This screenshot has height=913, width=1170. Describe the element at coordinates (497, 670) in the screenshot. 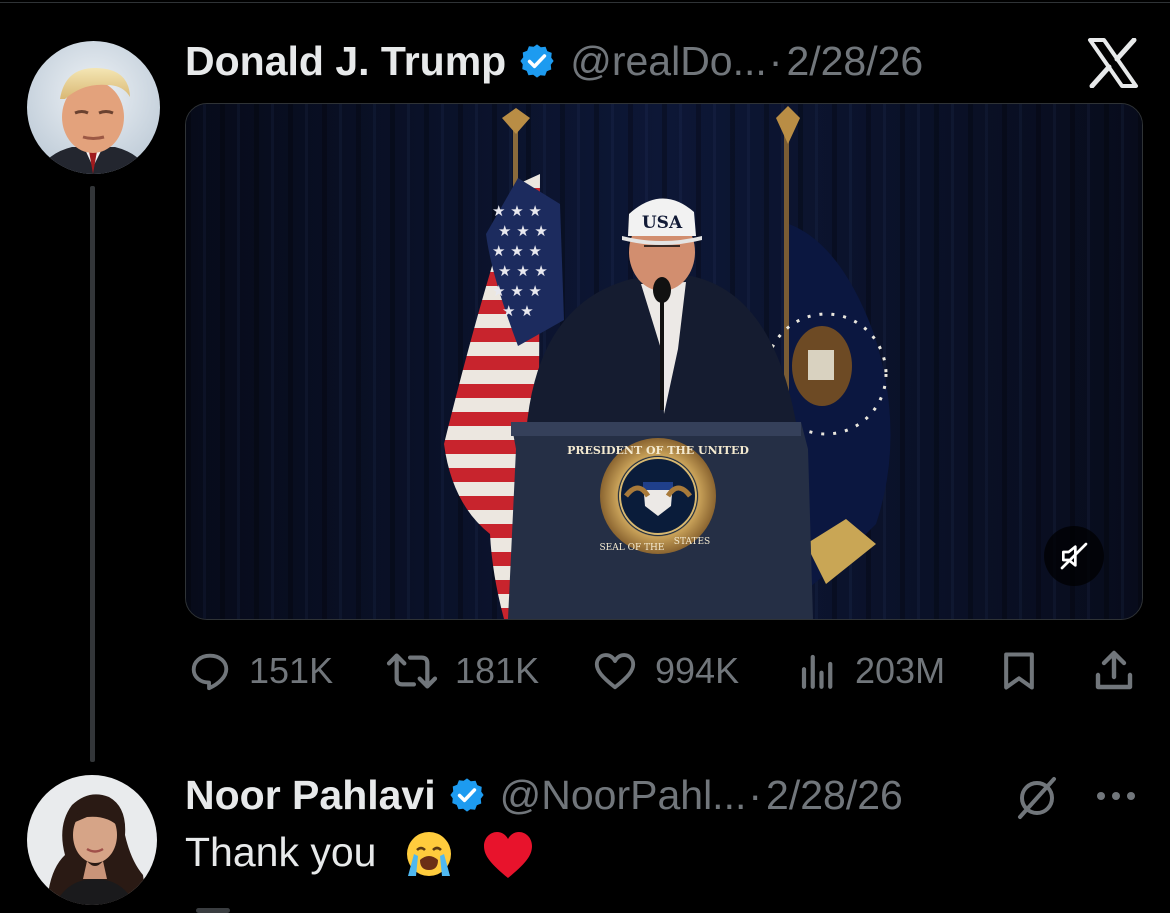

I see `repost-count: 181K` at that location.